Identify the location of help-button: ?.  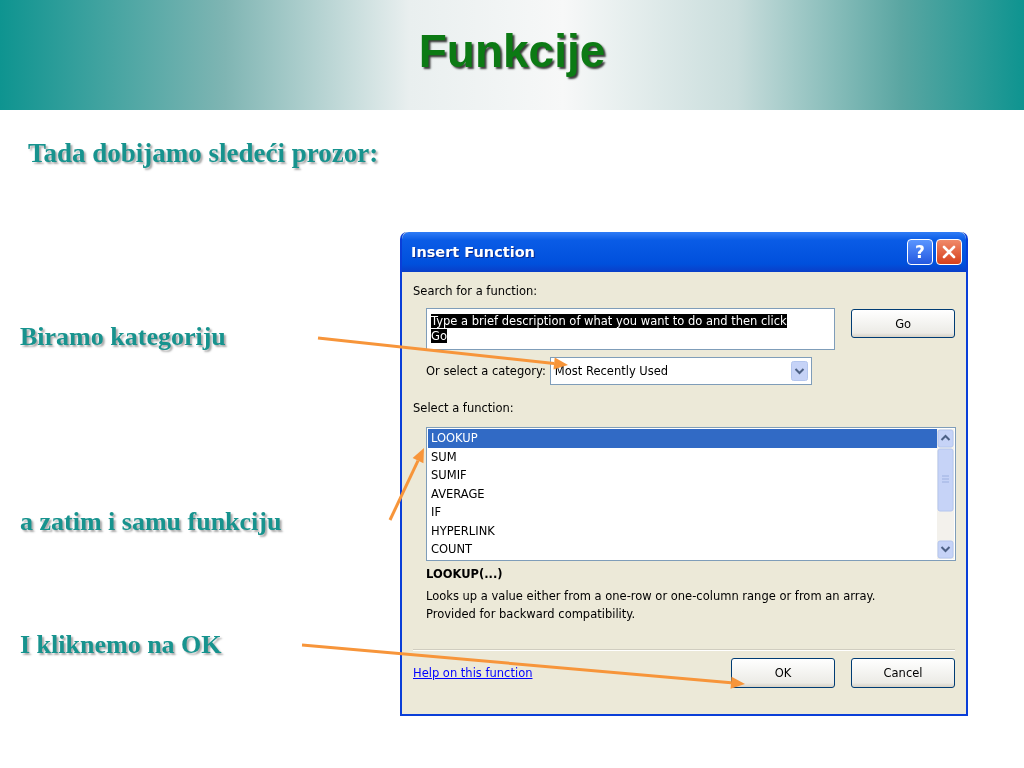
(920, 252).